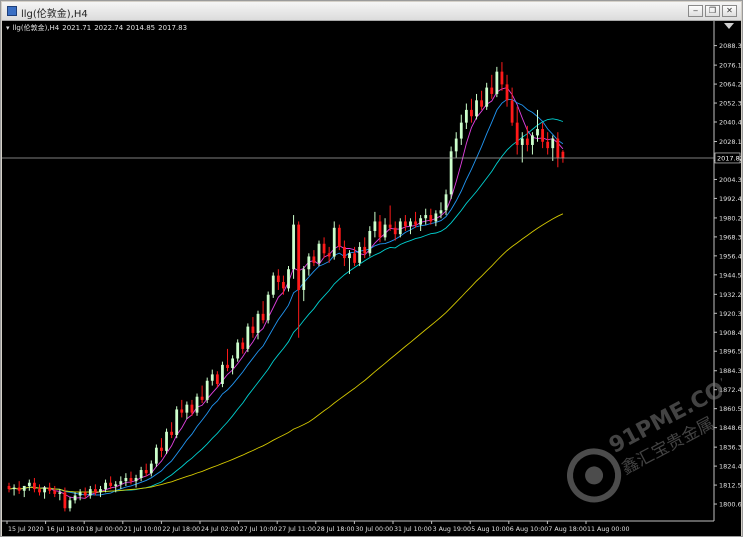 Image resolution: width=743 pixels, height=537 pixels. Describe the element at coordinates (695, 11) in the screenshot. I see `minimize-button: ‒` at that location.